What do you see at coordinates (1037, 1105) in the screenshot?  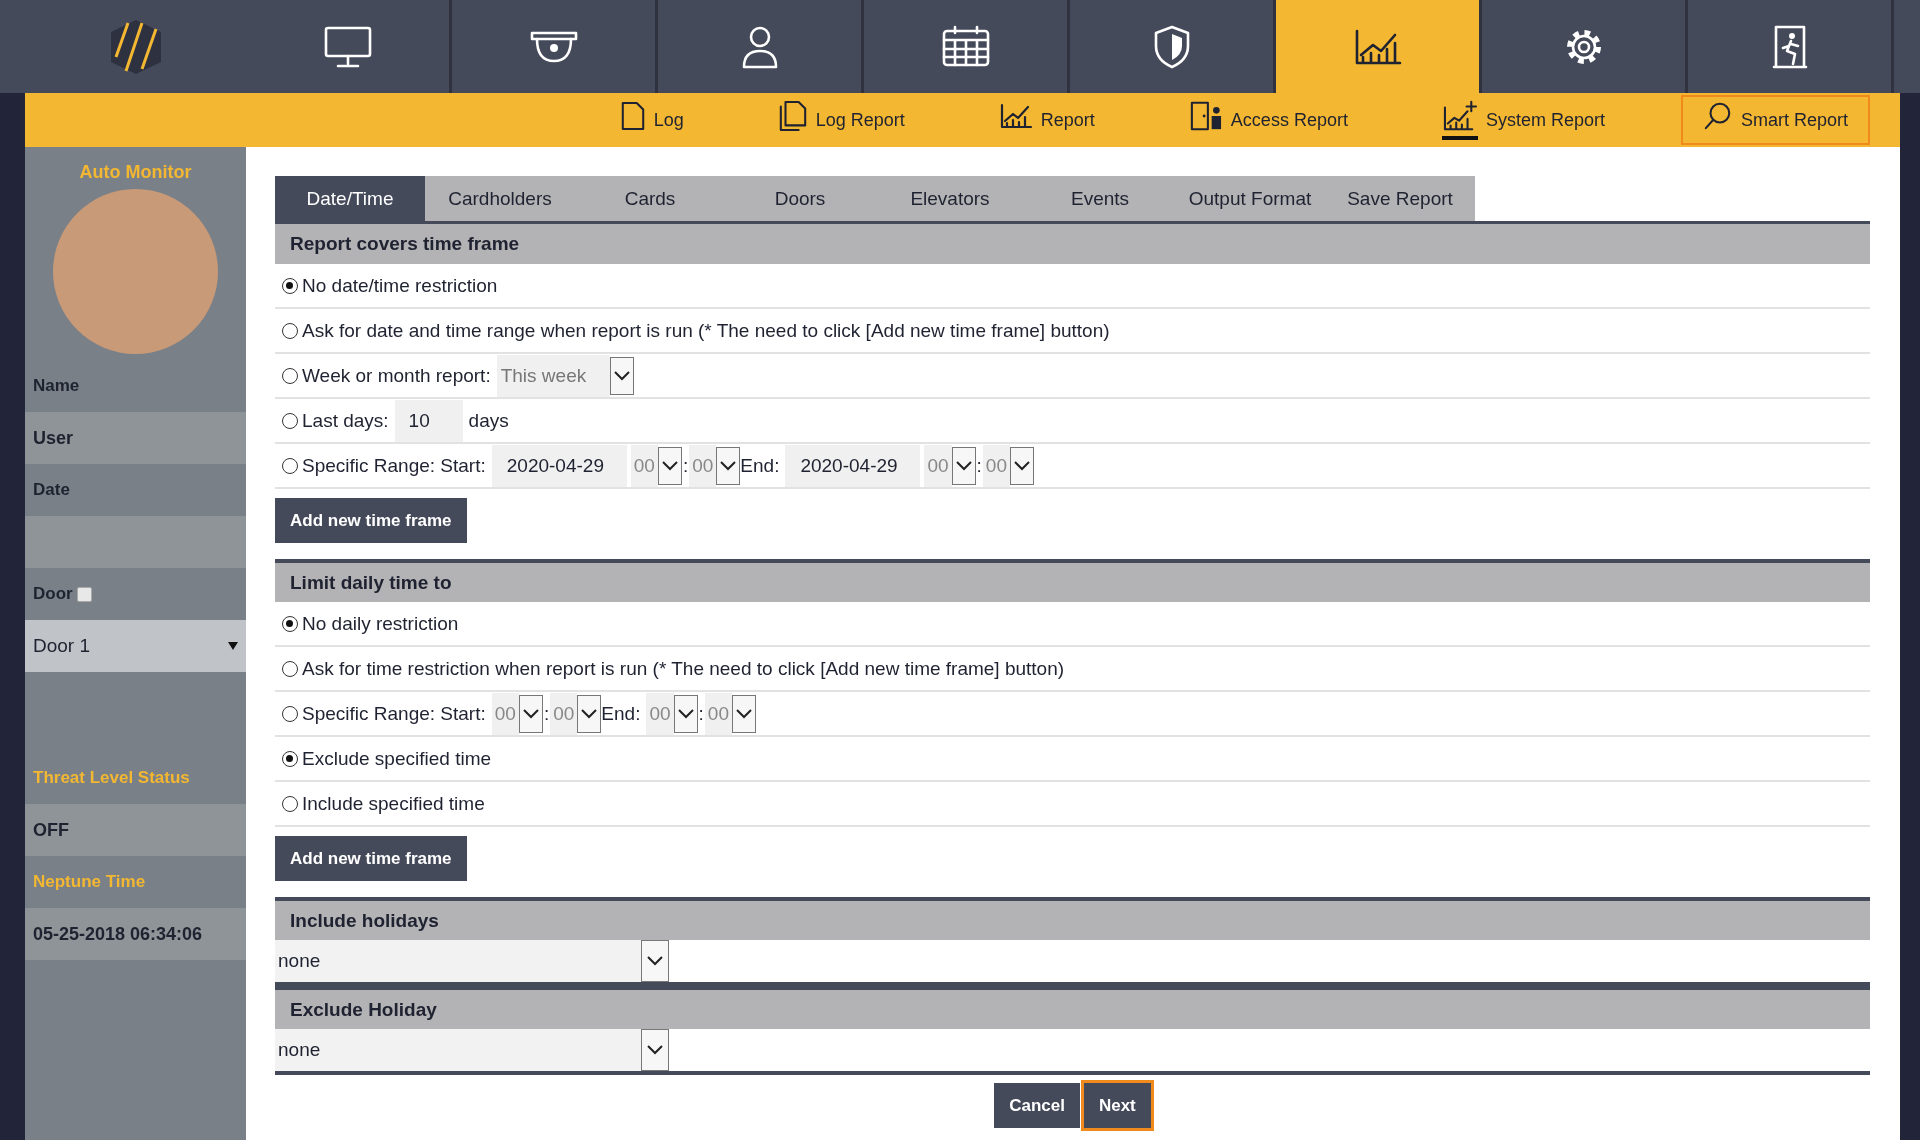 I see `footer-button: Cancel` at bounding box center [1037, 1105].